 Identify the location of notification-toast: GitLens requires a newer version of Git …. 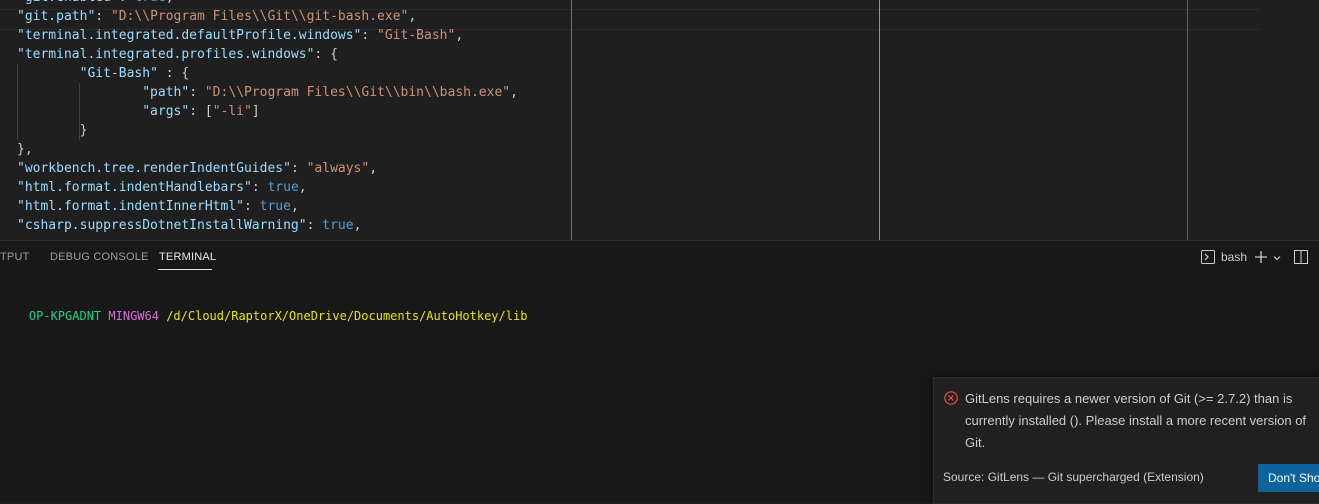
(1126, 440).